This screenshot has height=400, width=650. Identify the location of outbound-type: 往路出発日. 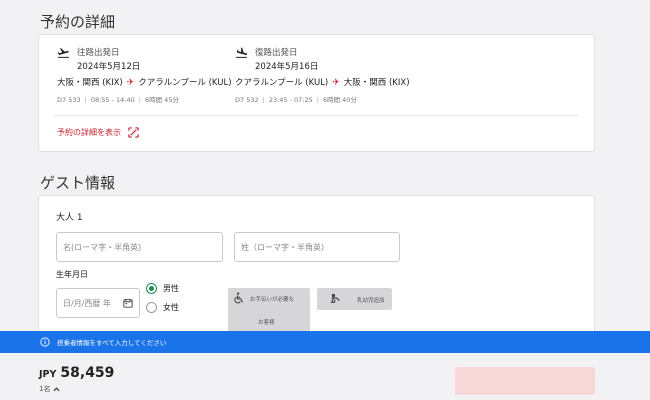
(98, 53).